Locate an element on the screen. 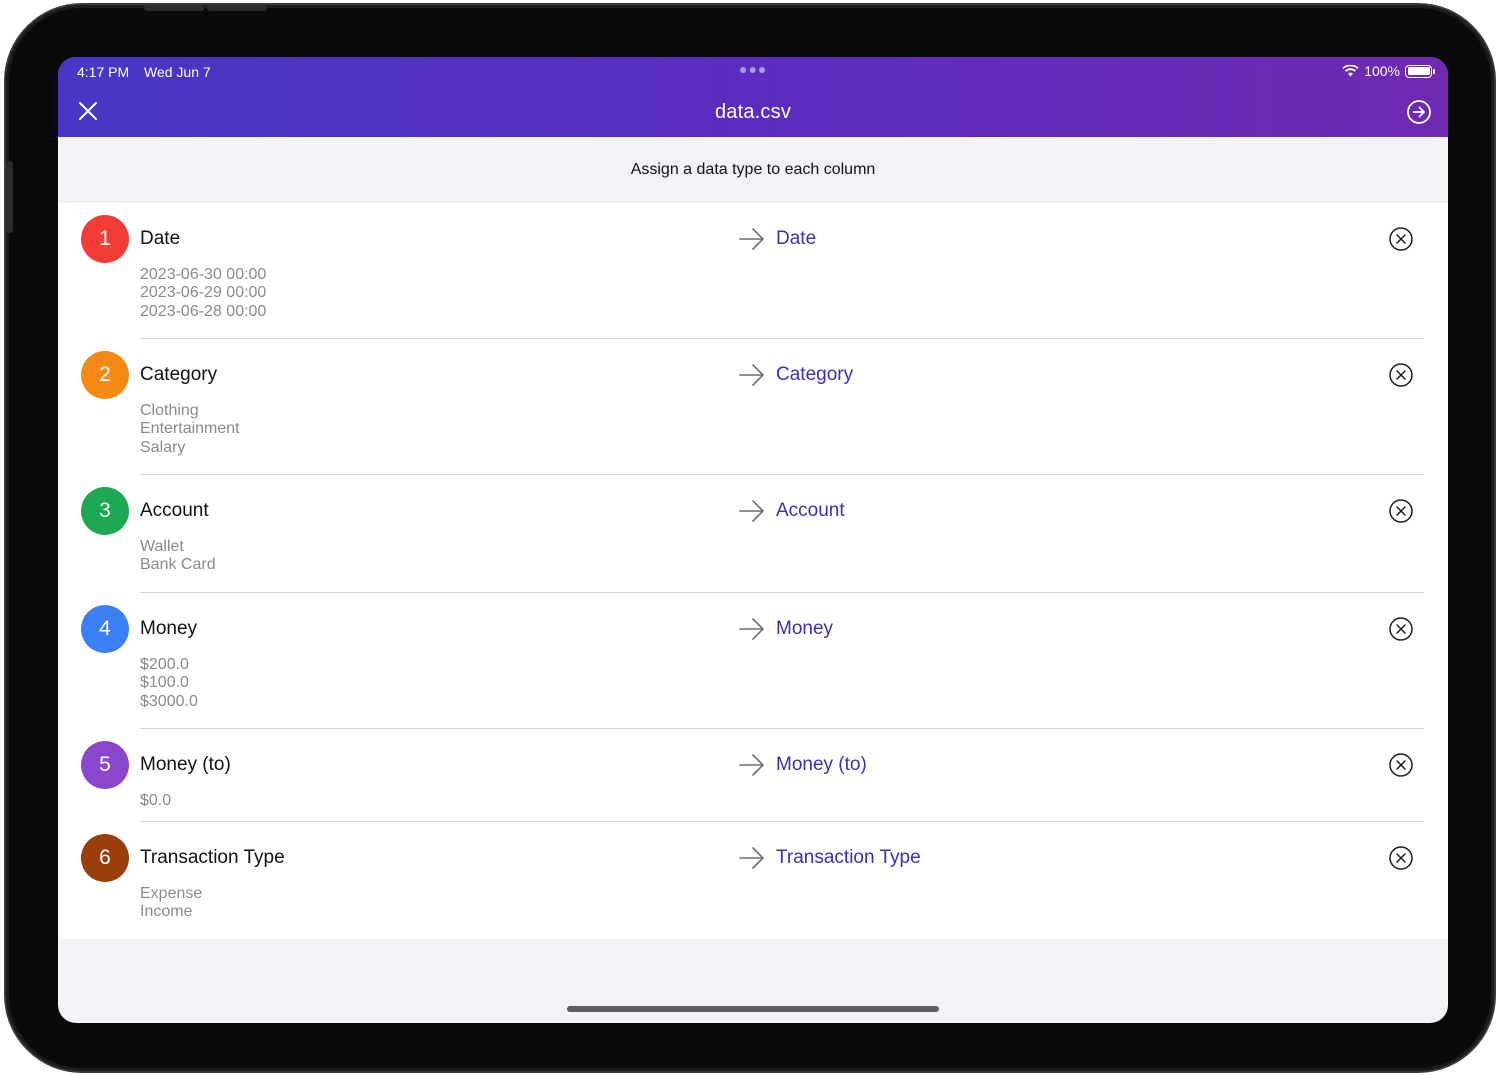 This screenshot has height=1075, width=1500. sample-value: Wallet is located at coordinates (162, 546).